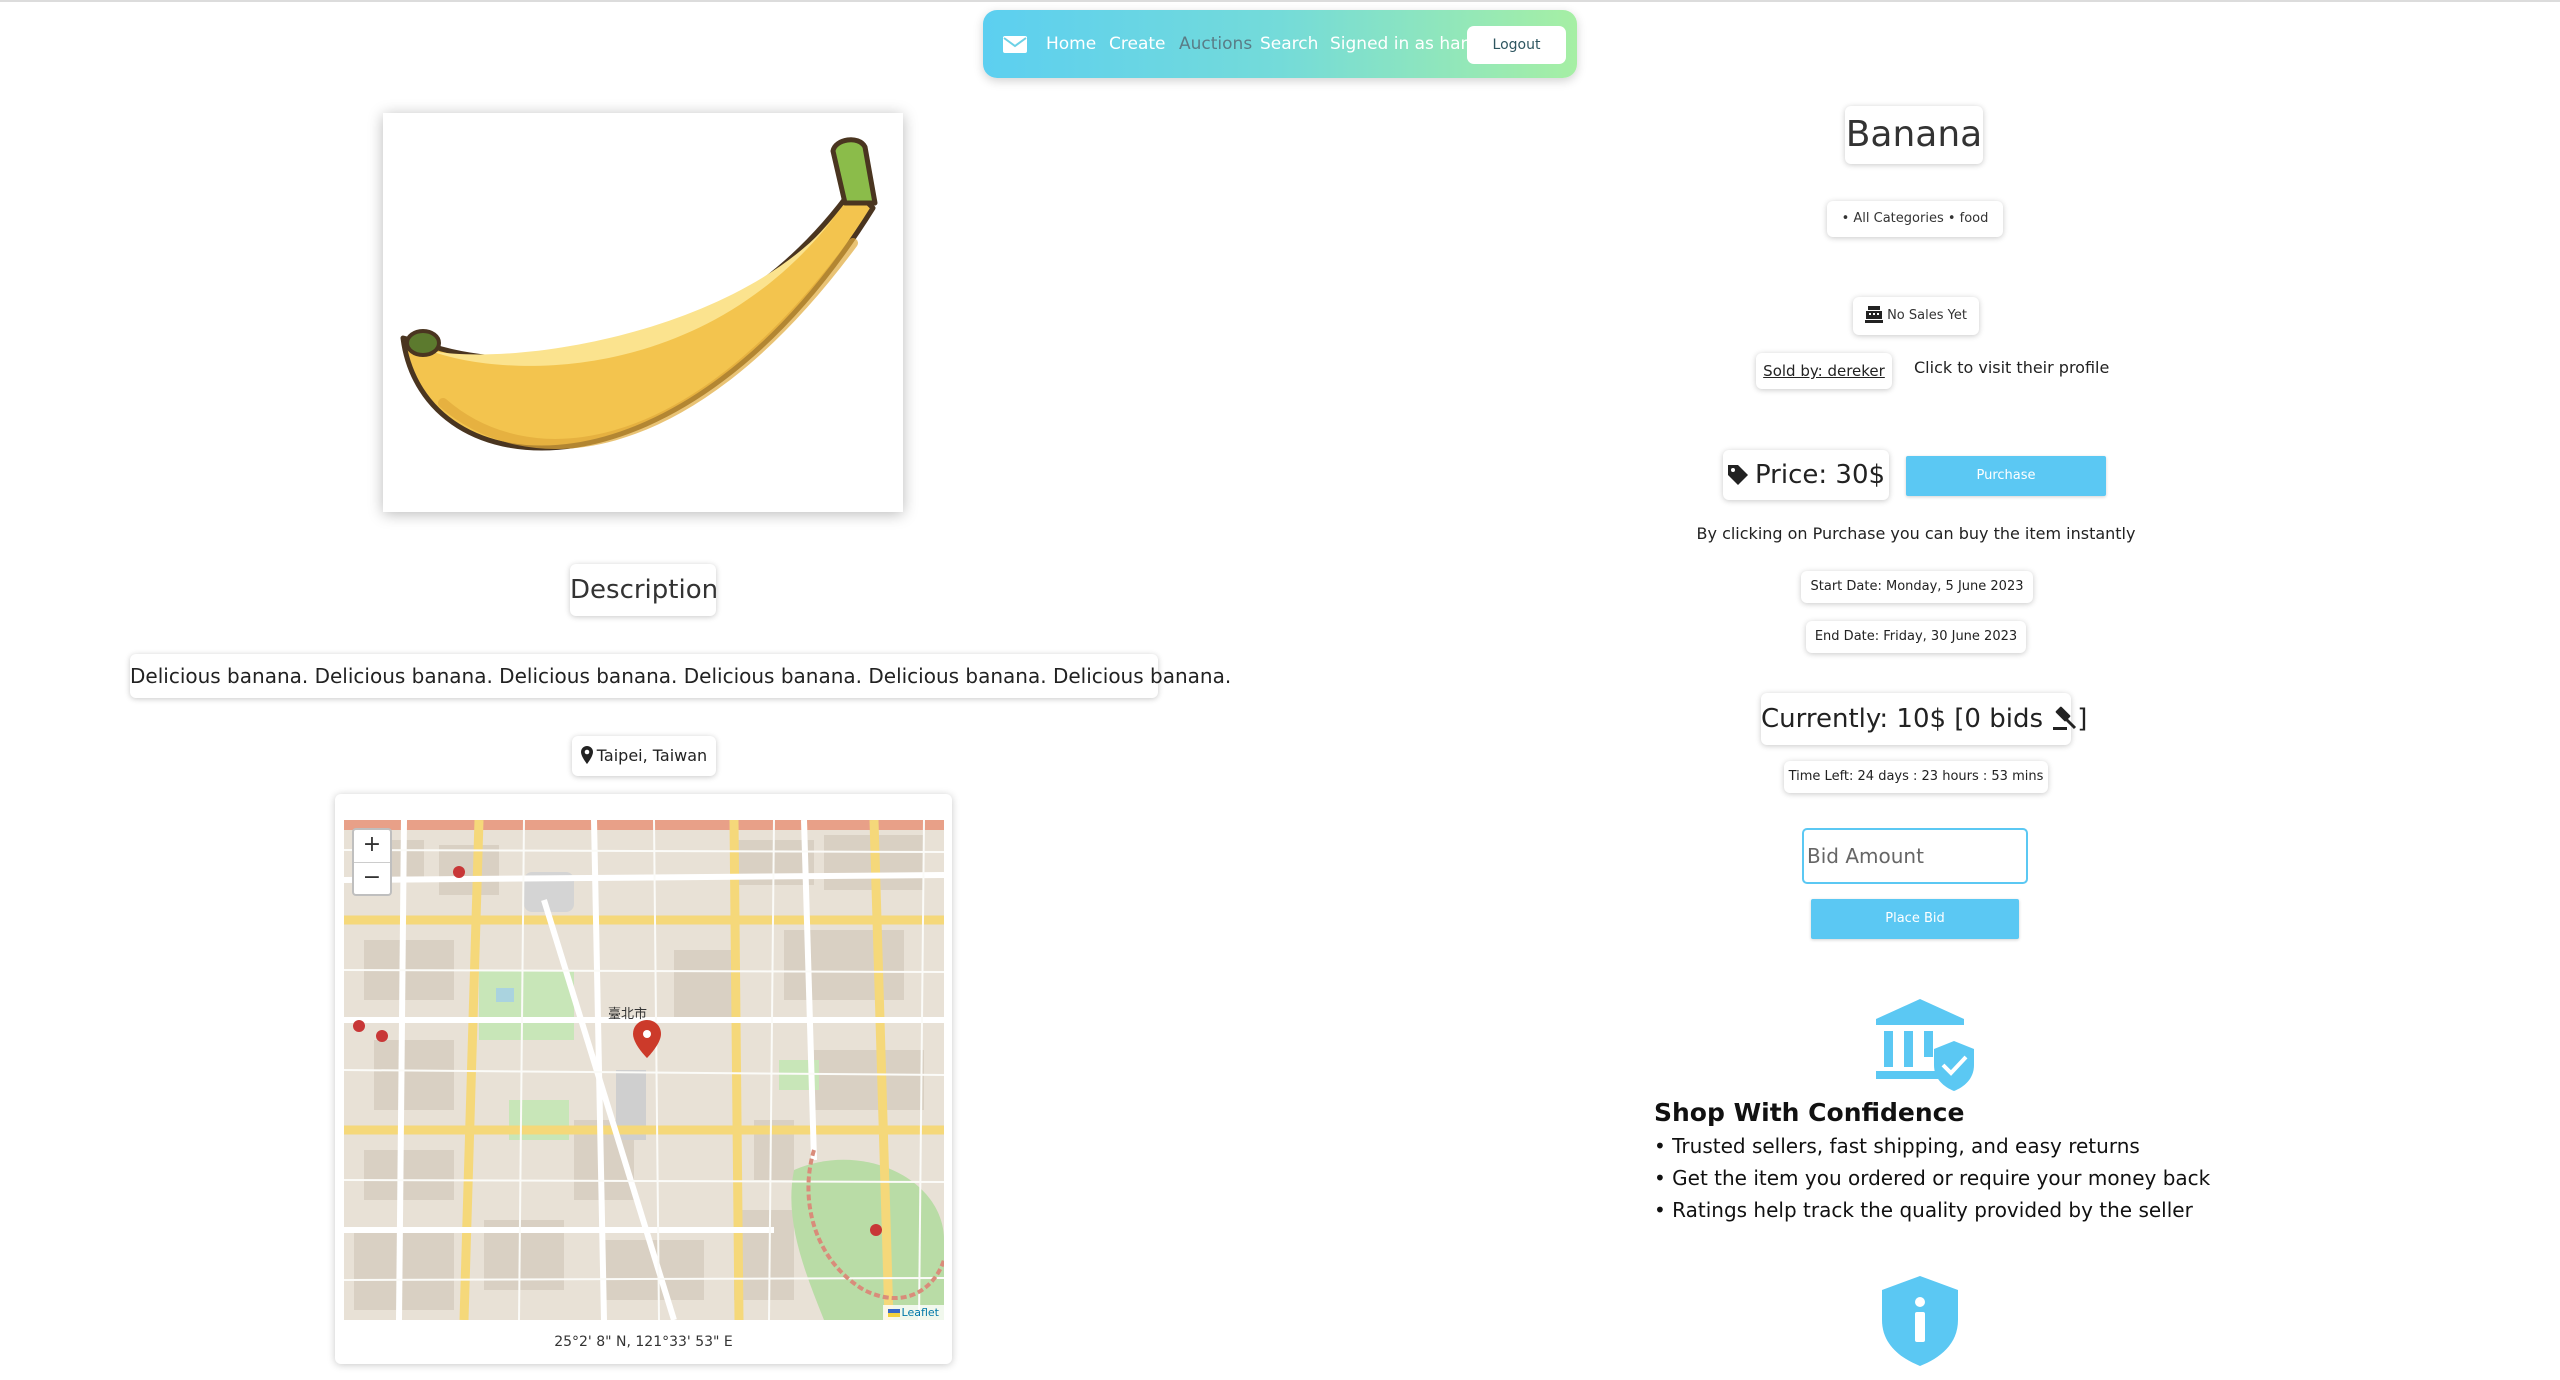 The image size is (2560, 1380). I want to click on current-bid: Currently: 10$ [0 bids ], so click(1924, 719).